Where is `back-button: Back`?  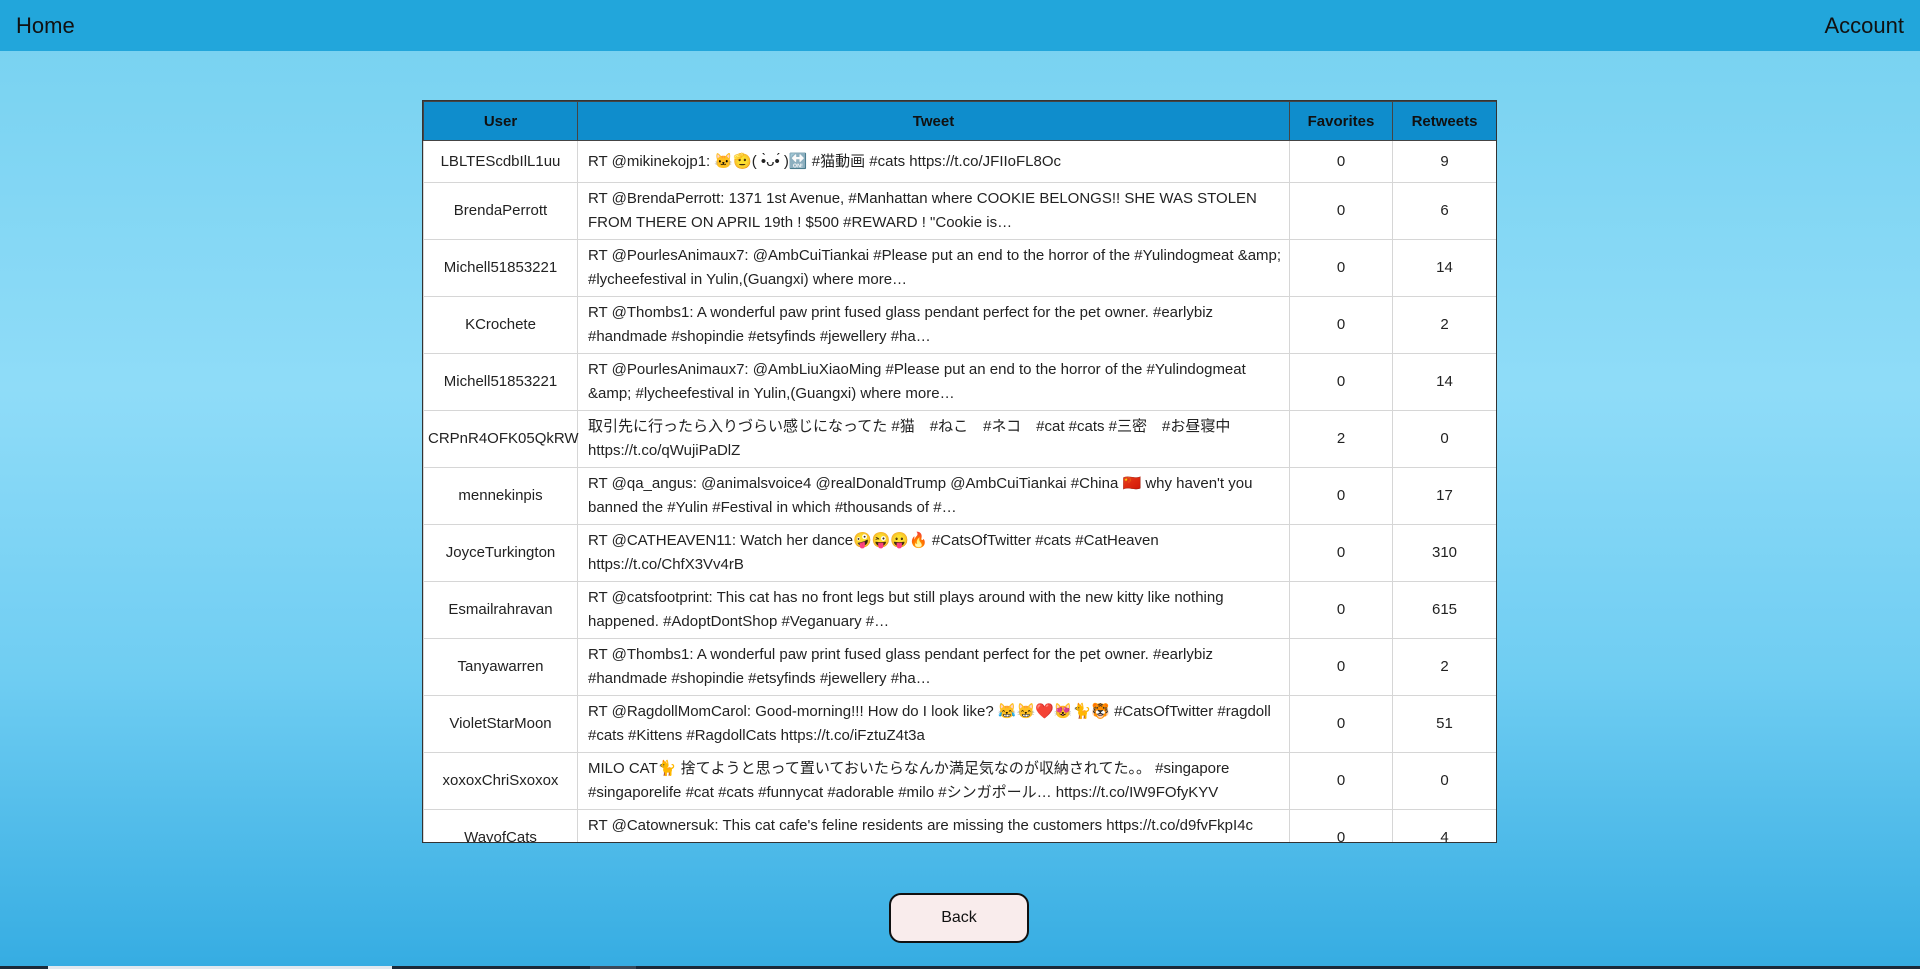 back-button: Back is located at coordinates (959, 918).